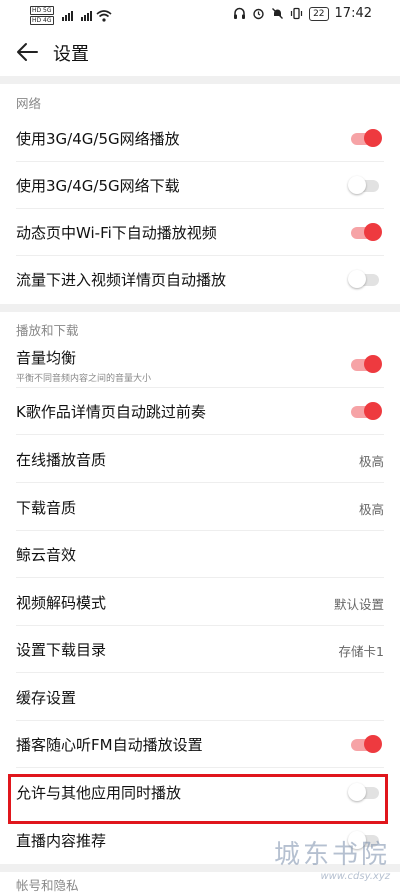 The image size is (400, 894). Describe the element at coordinates (200, 364) in the screenshot. I see `setting-row-volume-balance: 音量均衡 平衡不同音频内容之间的音量大小` at that location.